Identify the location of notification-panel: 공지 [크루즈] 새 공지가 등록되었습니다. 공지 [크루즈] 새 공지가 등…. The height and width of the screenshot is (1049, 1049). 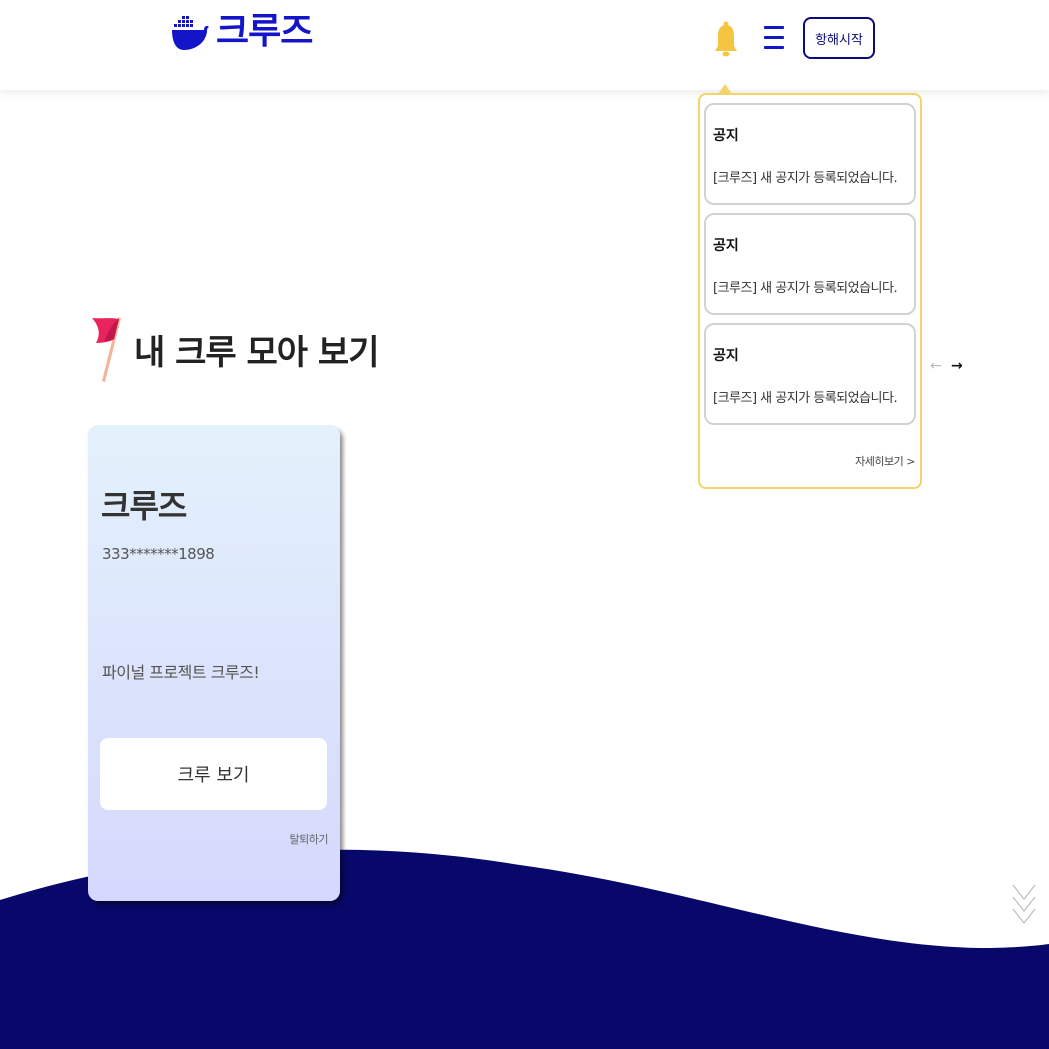
(810, 291).